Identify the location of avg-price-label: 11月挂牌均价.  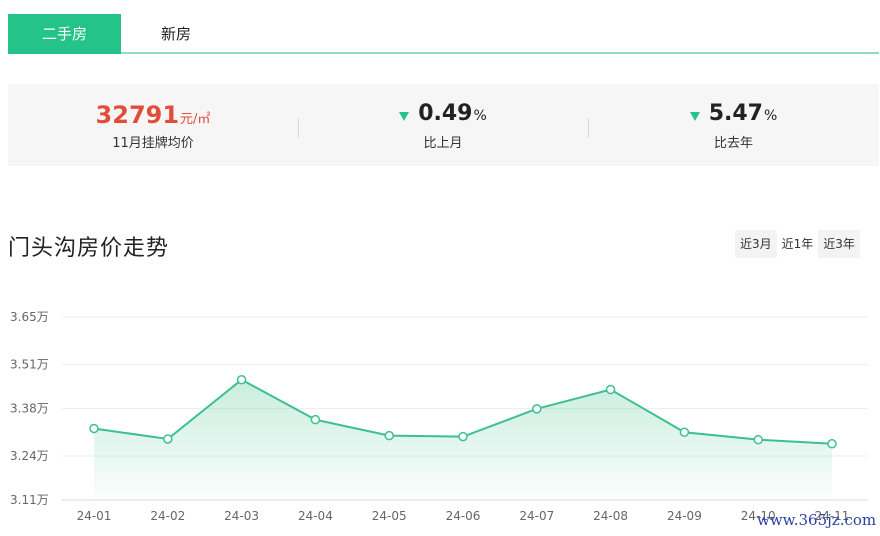
(153, 143).